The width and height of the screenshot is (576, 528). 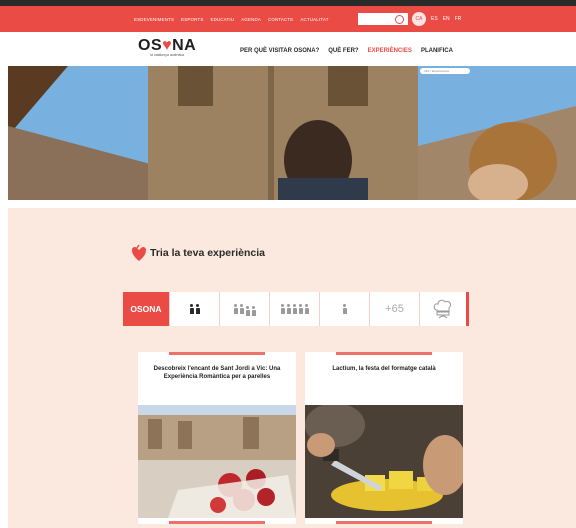 I want to click on filter-groups, so click(x=294, y=309).